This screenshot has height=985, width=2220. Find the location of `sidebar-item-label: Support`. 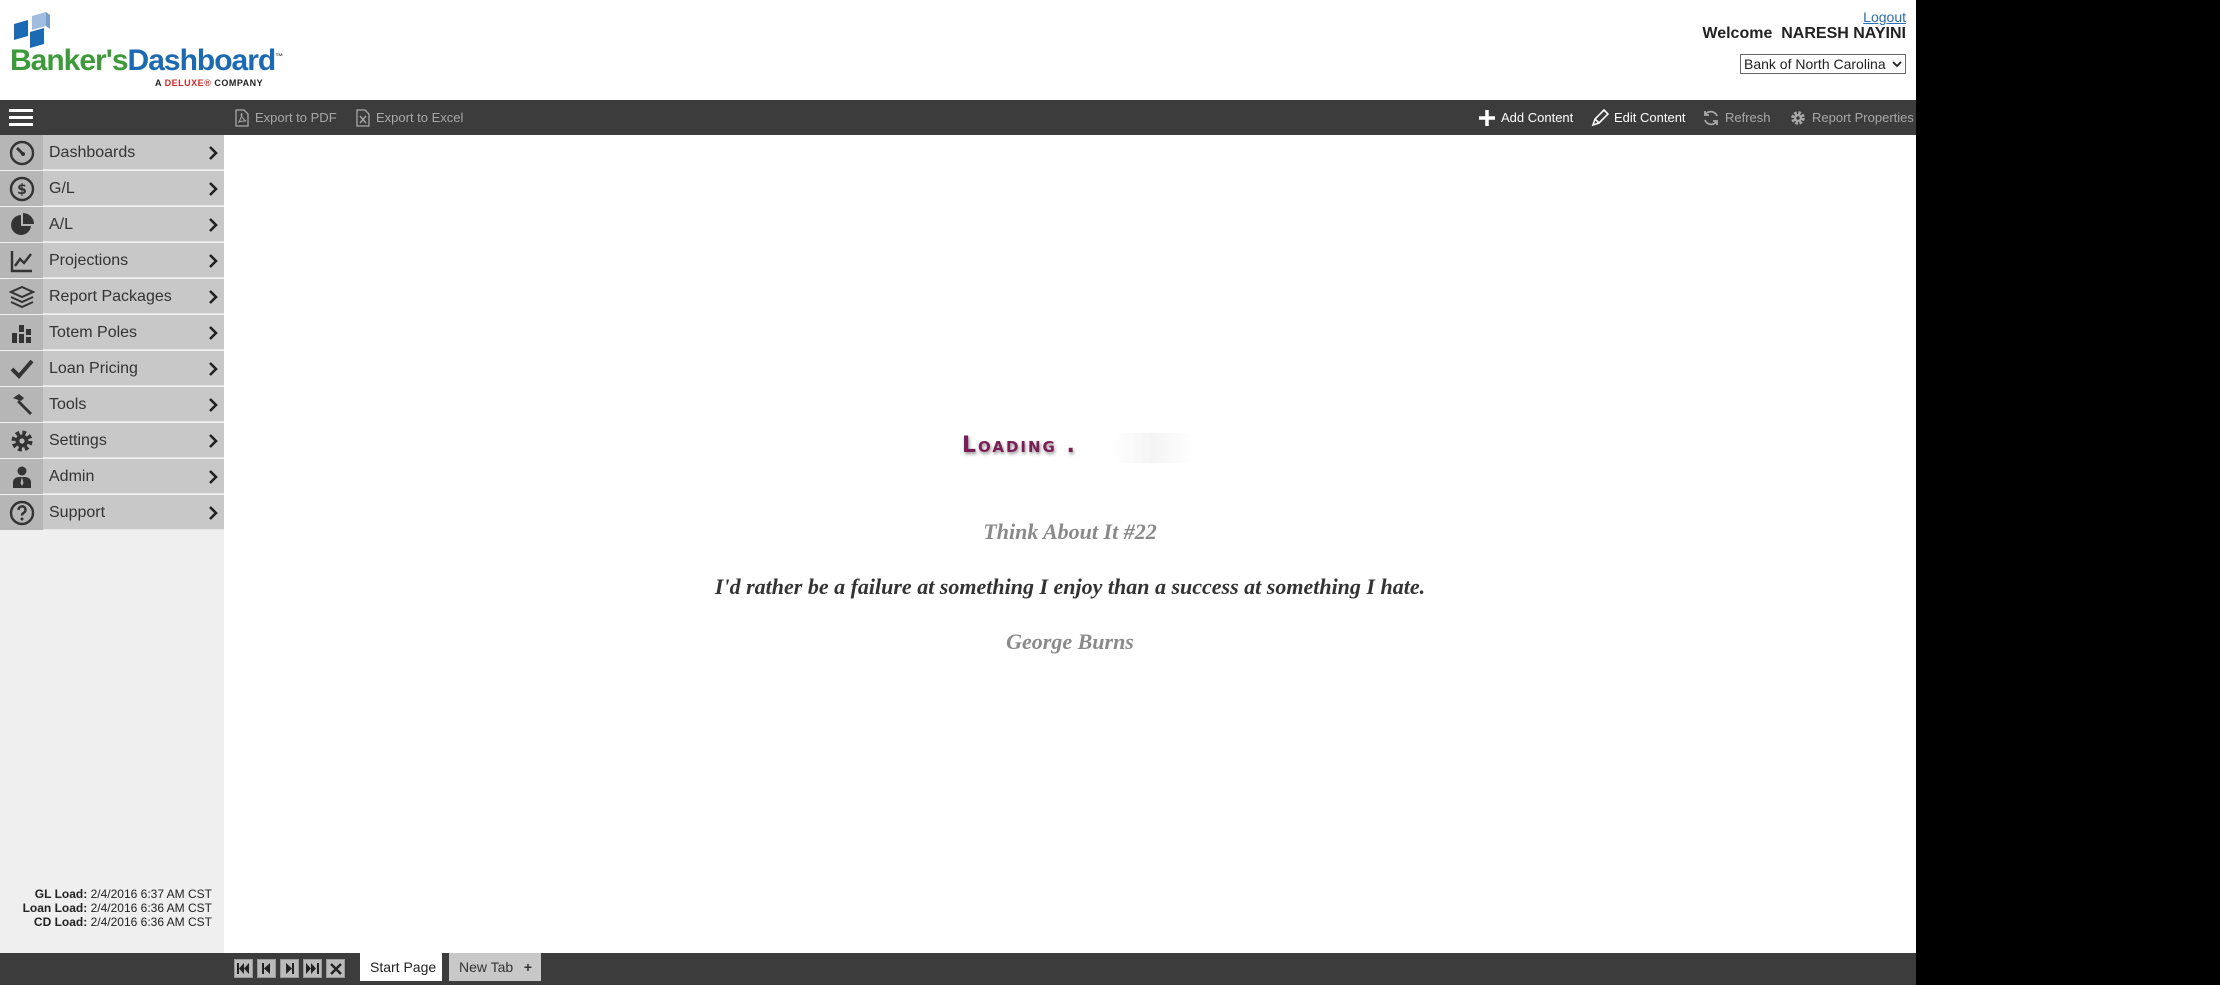

sidebar-item-label: Support is located at coordinates (77, 512).